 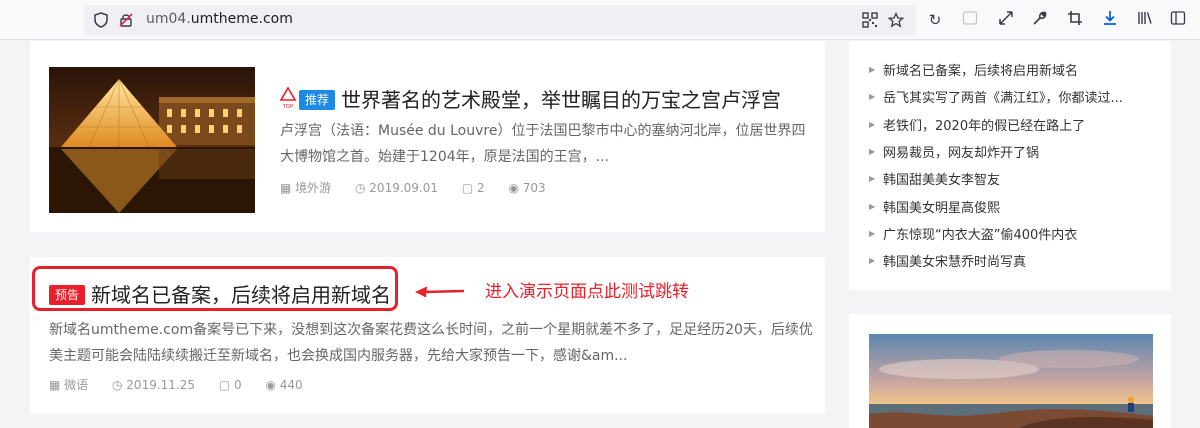 I want to click on browser-toolbar: um04.umtheme.com ↻, so click(x=600, y=20).